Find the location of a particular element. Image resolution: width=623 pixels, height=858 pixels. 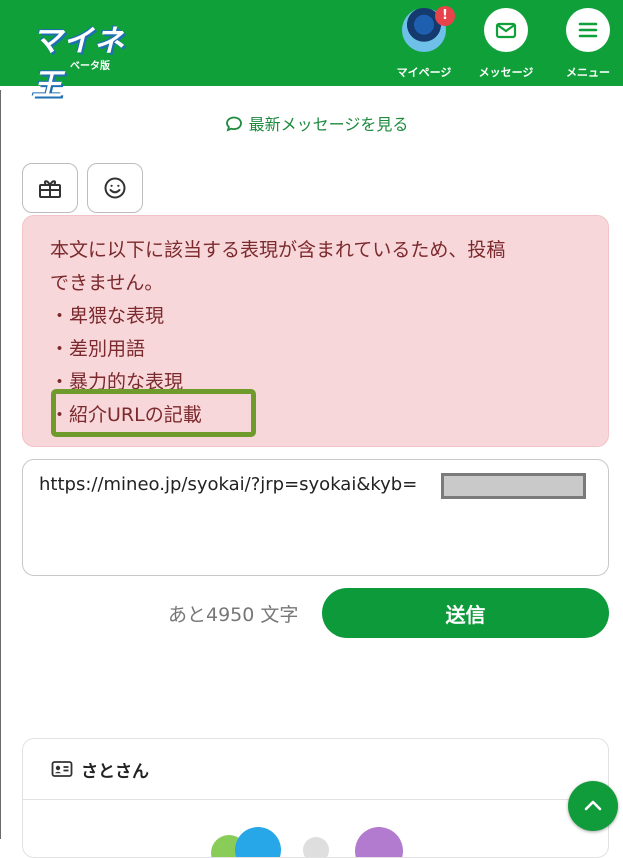

left-edge-rule is located at coordinates (0, 464).